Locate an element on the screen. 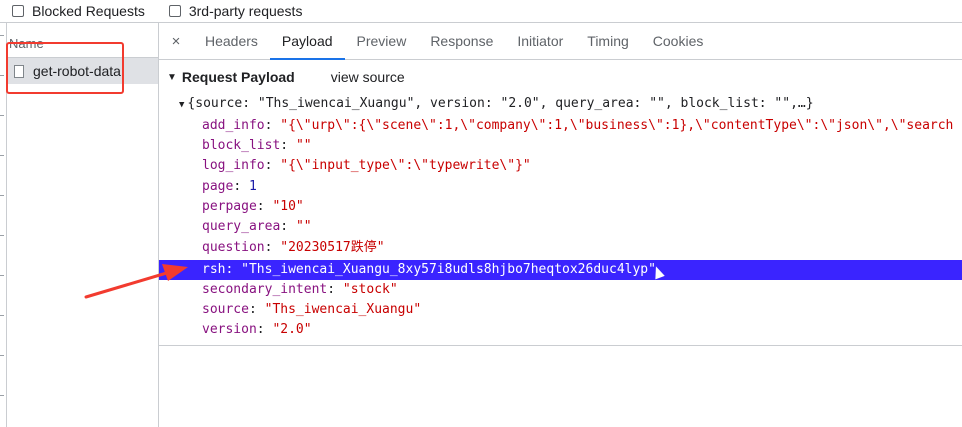 The height and width of the screenshot is (427, 962). blocked-requests-checkbox: Blocked Requests is located at coordinates (78, 11).